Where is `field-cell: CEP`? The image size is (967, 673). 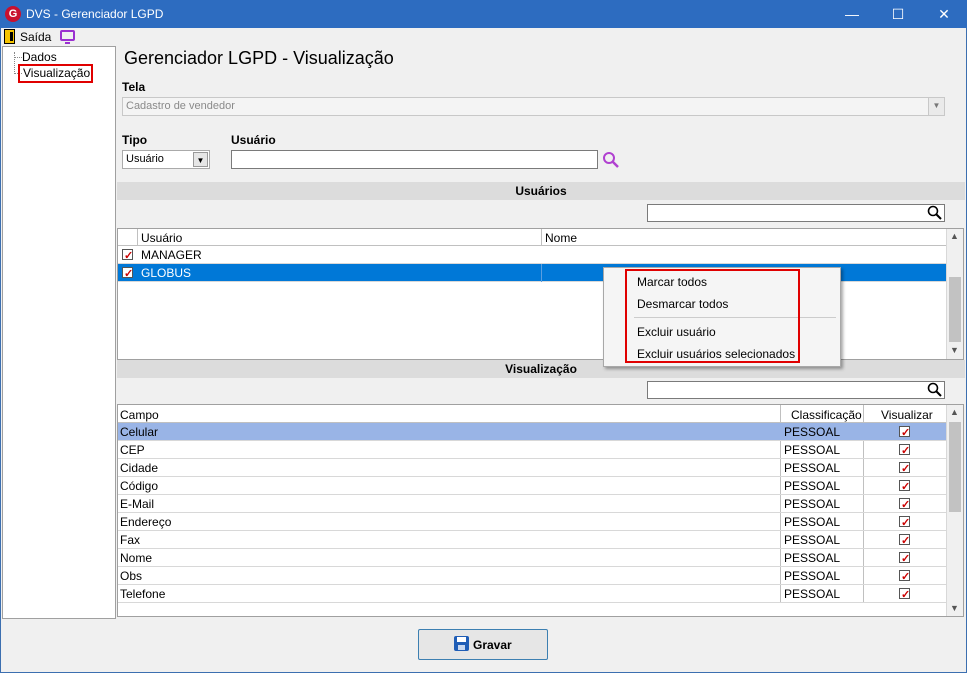 field-cell: CEP is located at coordinates (132, 450).